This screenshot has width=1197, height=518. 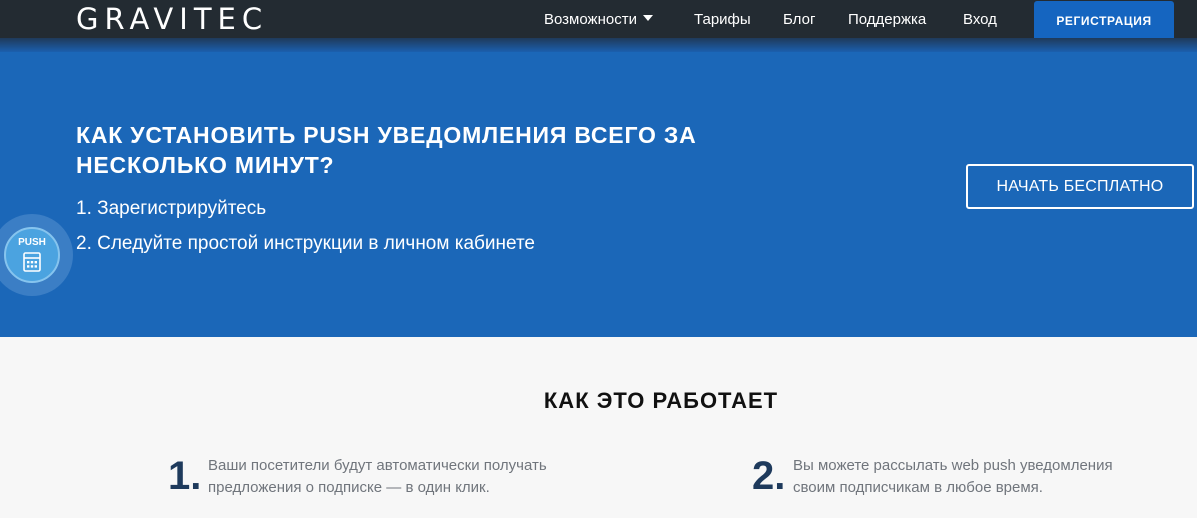 I want to click on gravitec-logo: GRAVITEC, so click(x=172, y=19).